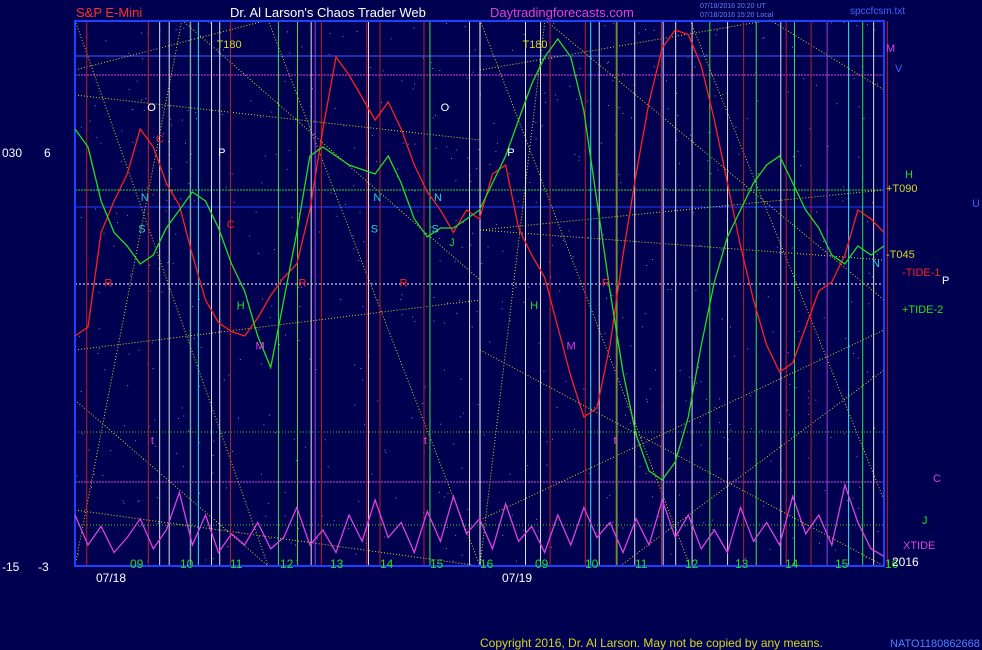 The image size is (982, 650). Describe the element at coordinates (876, 264) in the screenshot. I see `right-label-n: N` at that location.